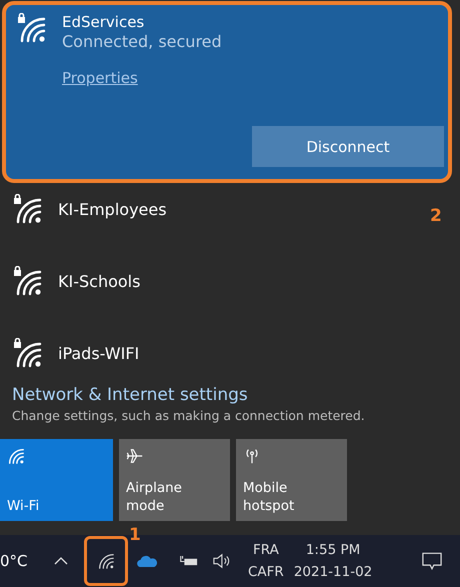 This screenshot has width=460, height=587. Describe the element at coordinates (130, 395) in the screenshot. I see `settings-link: Network & Internet settings` at that location.